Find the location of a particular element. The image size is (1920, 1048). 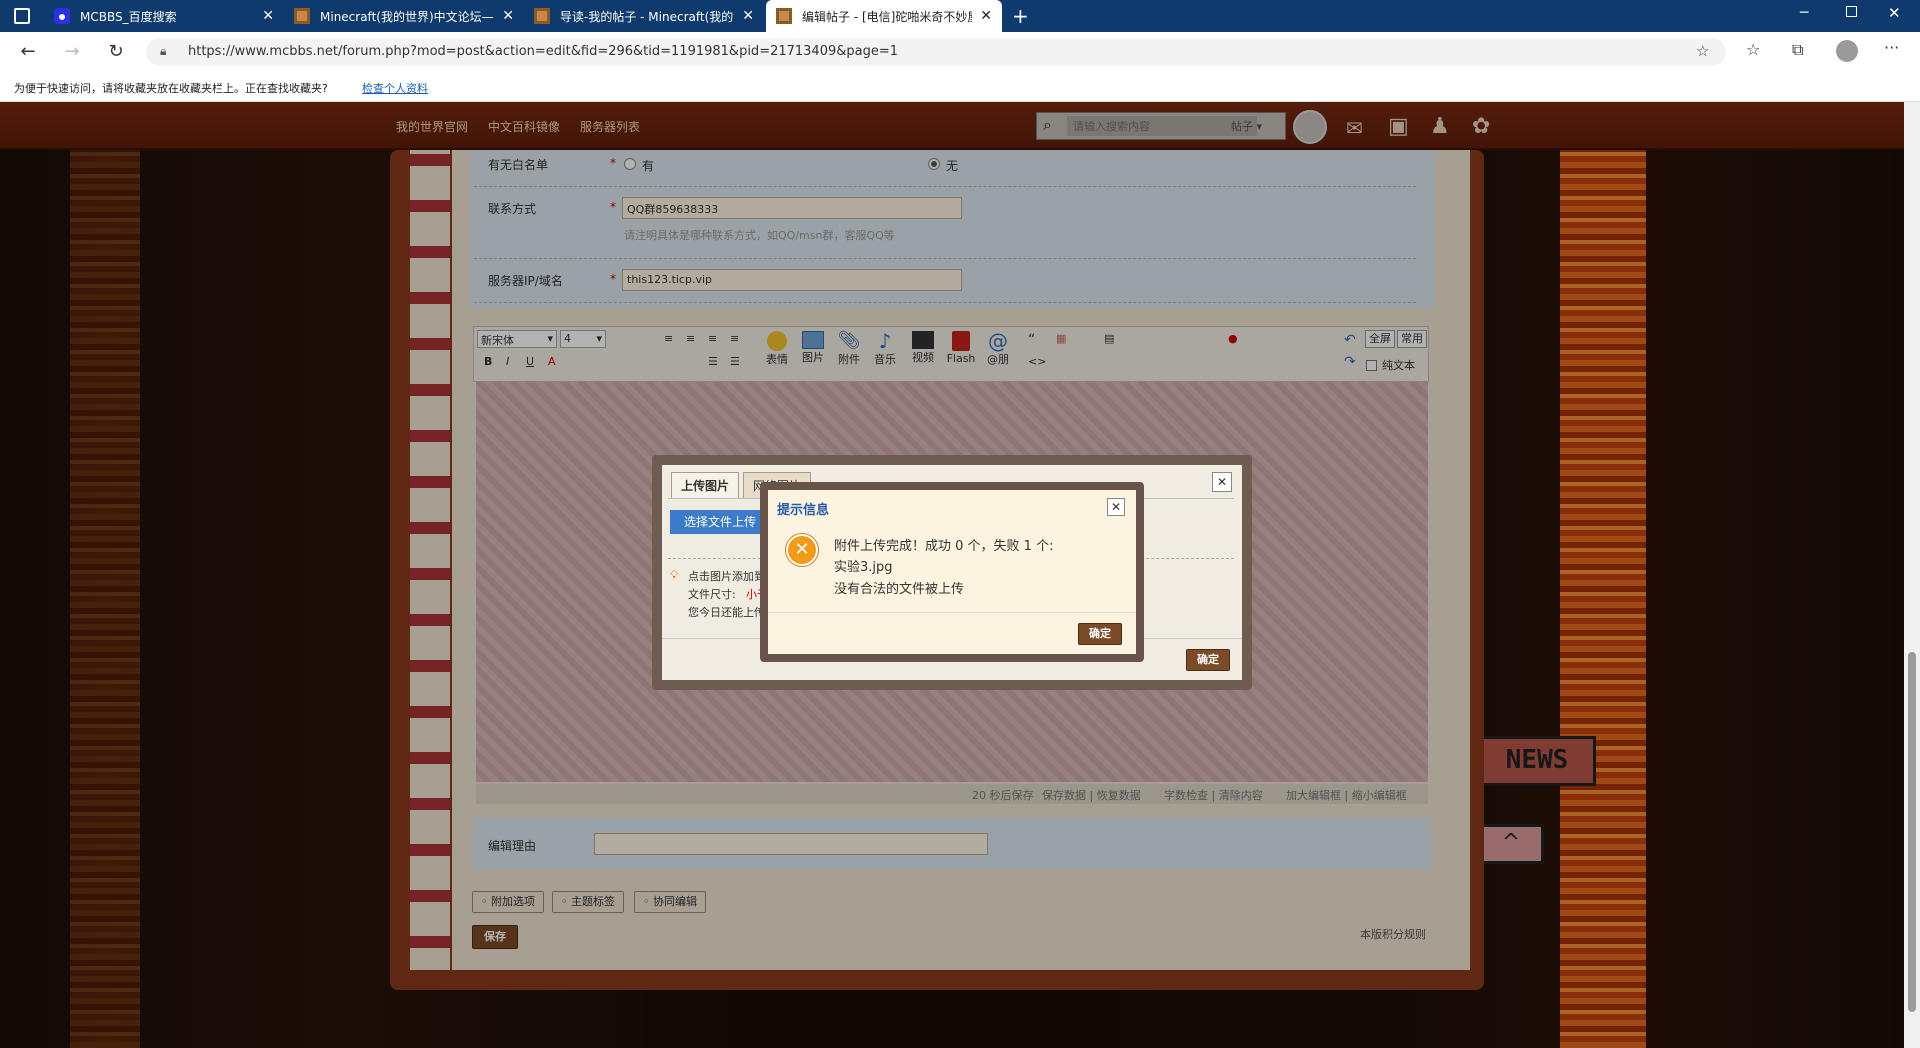

upload-tip-1: 点击图片添加到 is located at coordinates (726, 576).